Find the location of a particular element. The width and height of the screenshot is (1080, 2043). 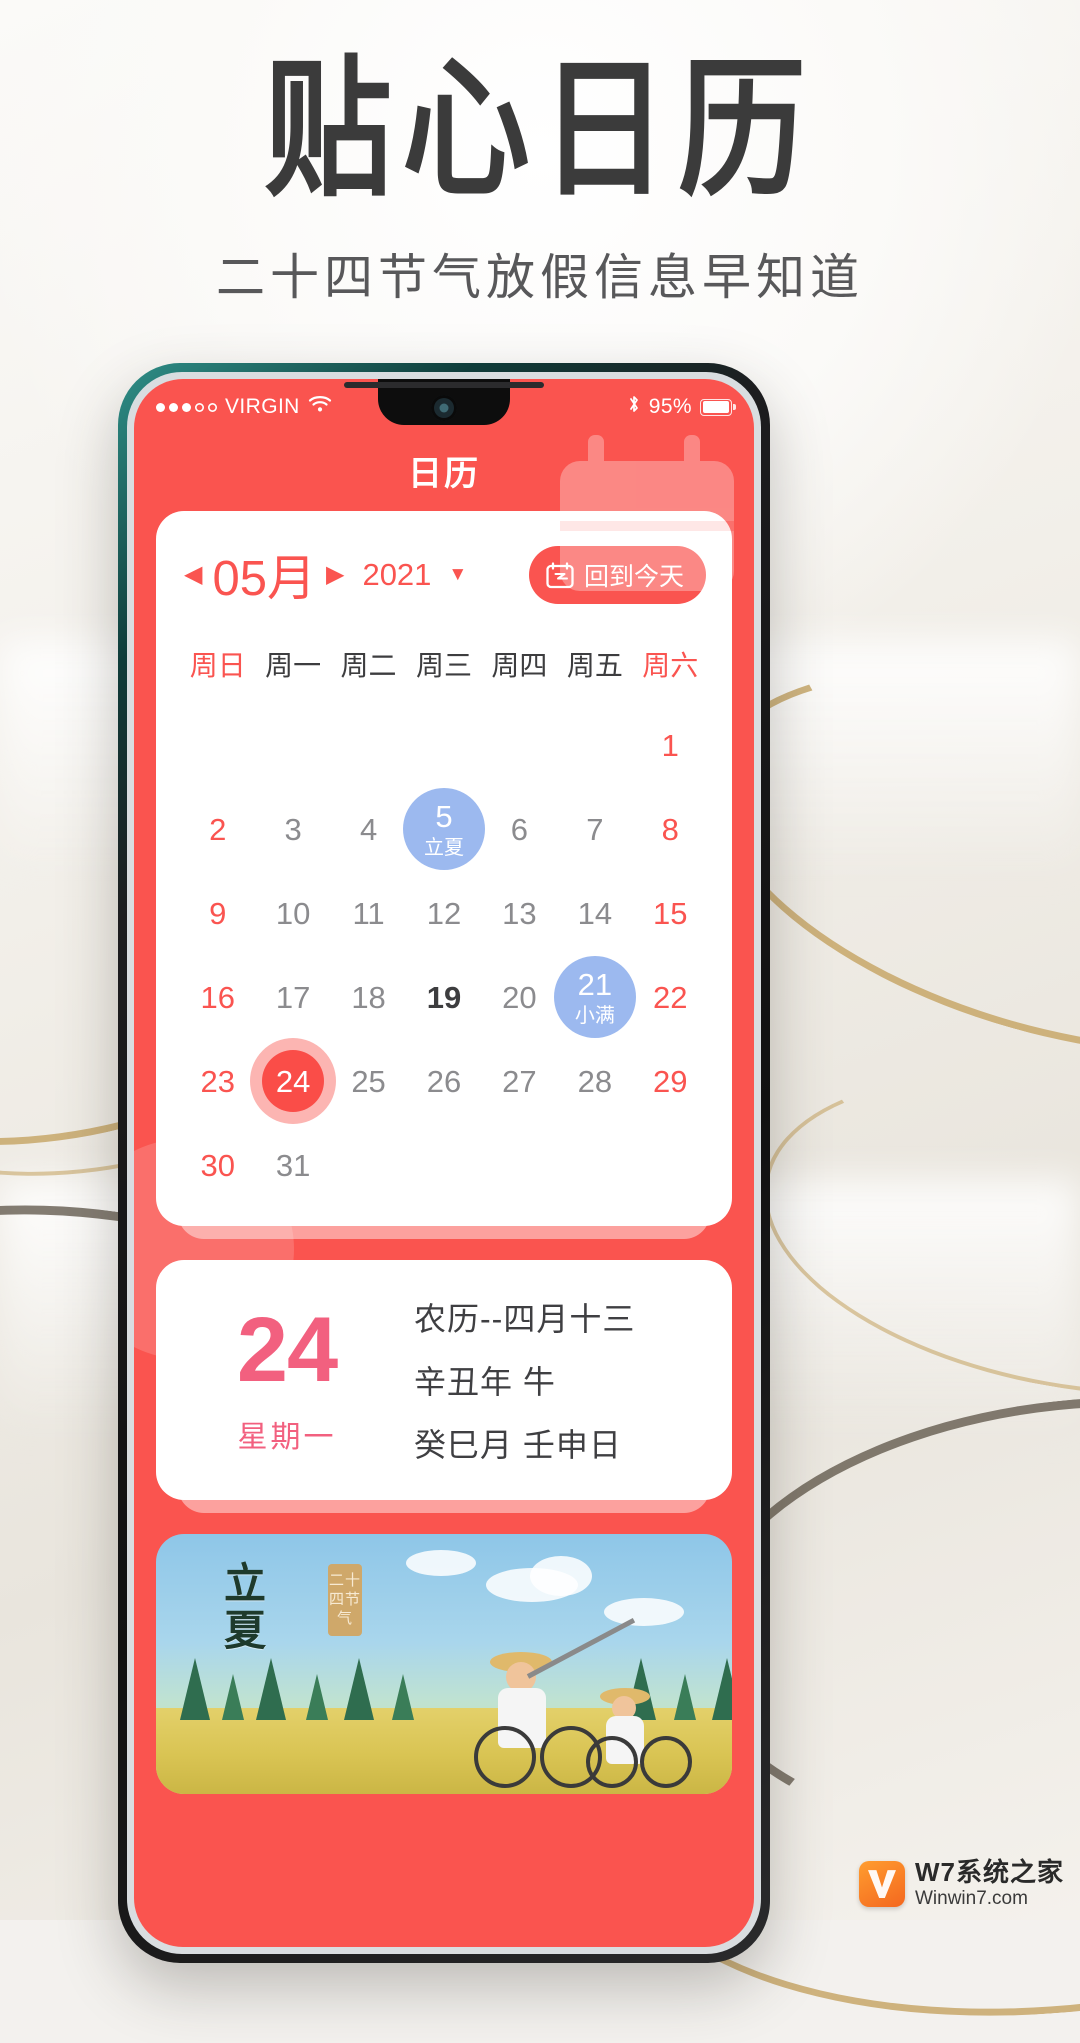

calendar-day-cell: 29 is located at coordinates (670, 1081).